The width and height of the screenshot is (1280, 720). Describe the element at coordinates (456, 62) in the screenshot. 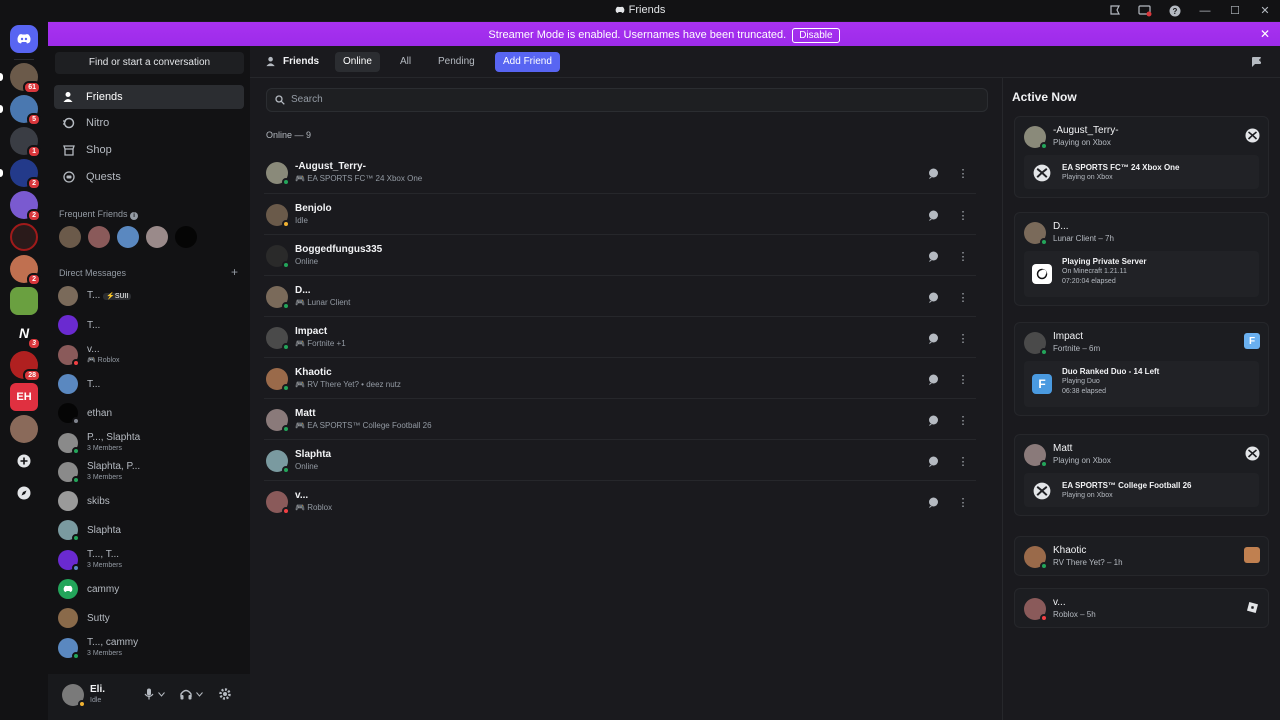

I see `tab-pending: Pending` at that location.